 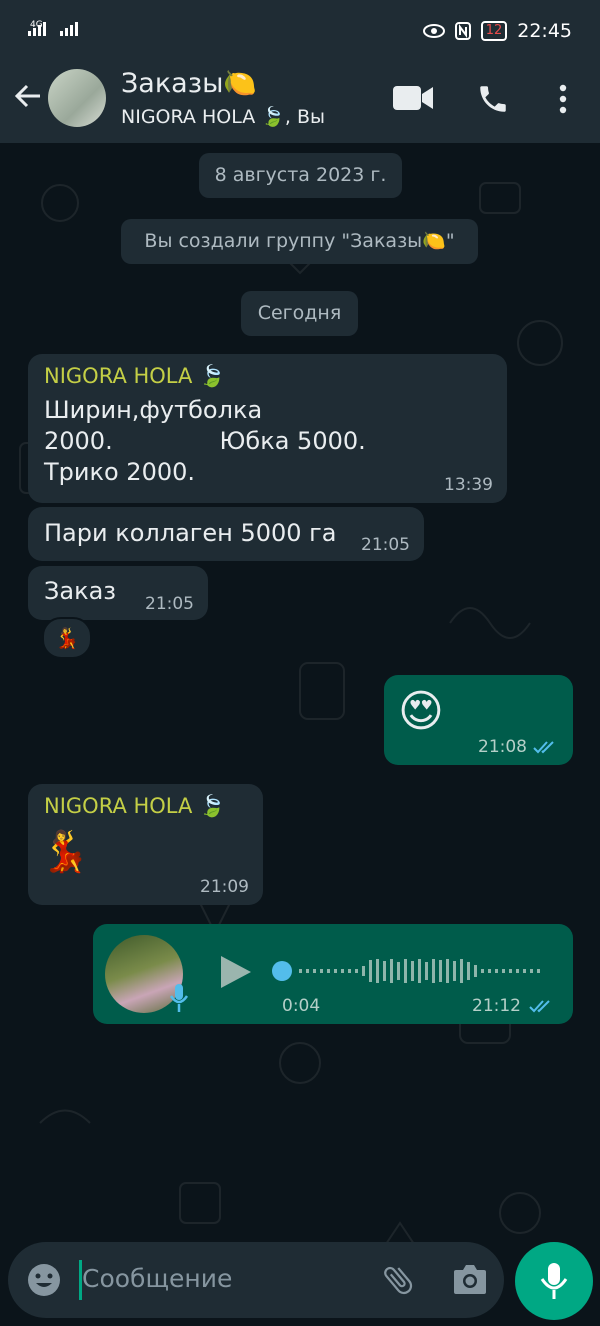 What do you see at coordinates (421, 711) in the screenshot?
I see `message-emoji: 😍` at bounding box center [421, 711].